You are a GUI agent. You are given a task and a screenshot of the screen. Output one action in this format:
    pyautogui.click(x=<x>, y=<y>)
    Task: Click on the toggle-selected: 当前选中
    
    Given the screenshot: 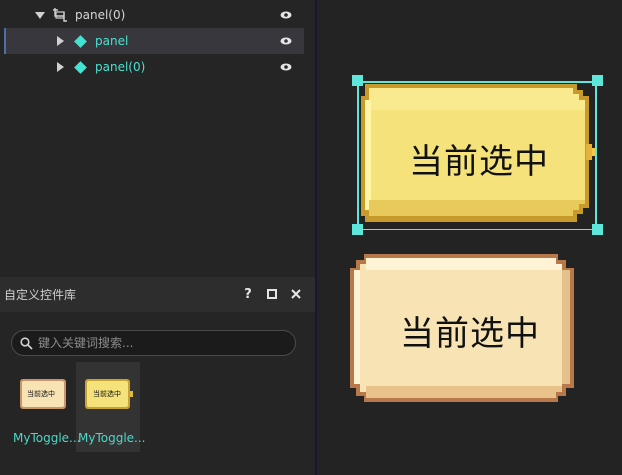 What is the action you would take?
    pyautogui.click(x=477, y=155)
    